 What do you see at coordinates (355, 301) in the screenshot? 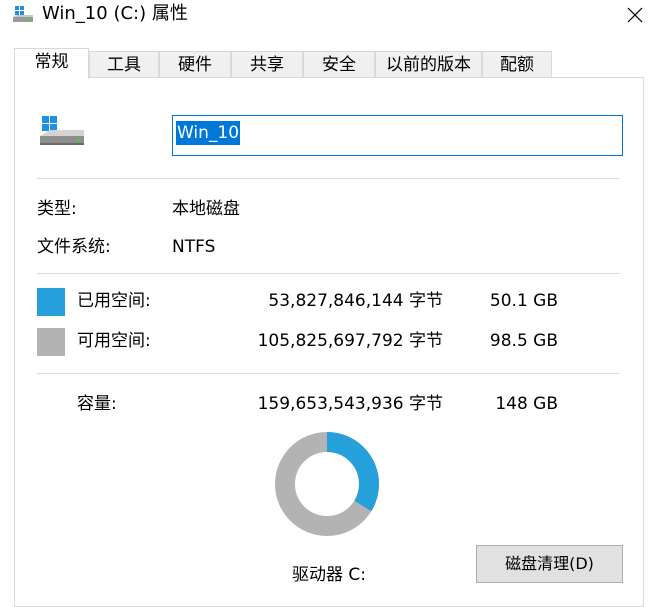
I see `used-space-bytes: 53,827,846,144 字节` at bounding box center [355, 301].